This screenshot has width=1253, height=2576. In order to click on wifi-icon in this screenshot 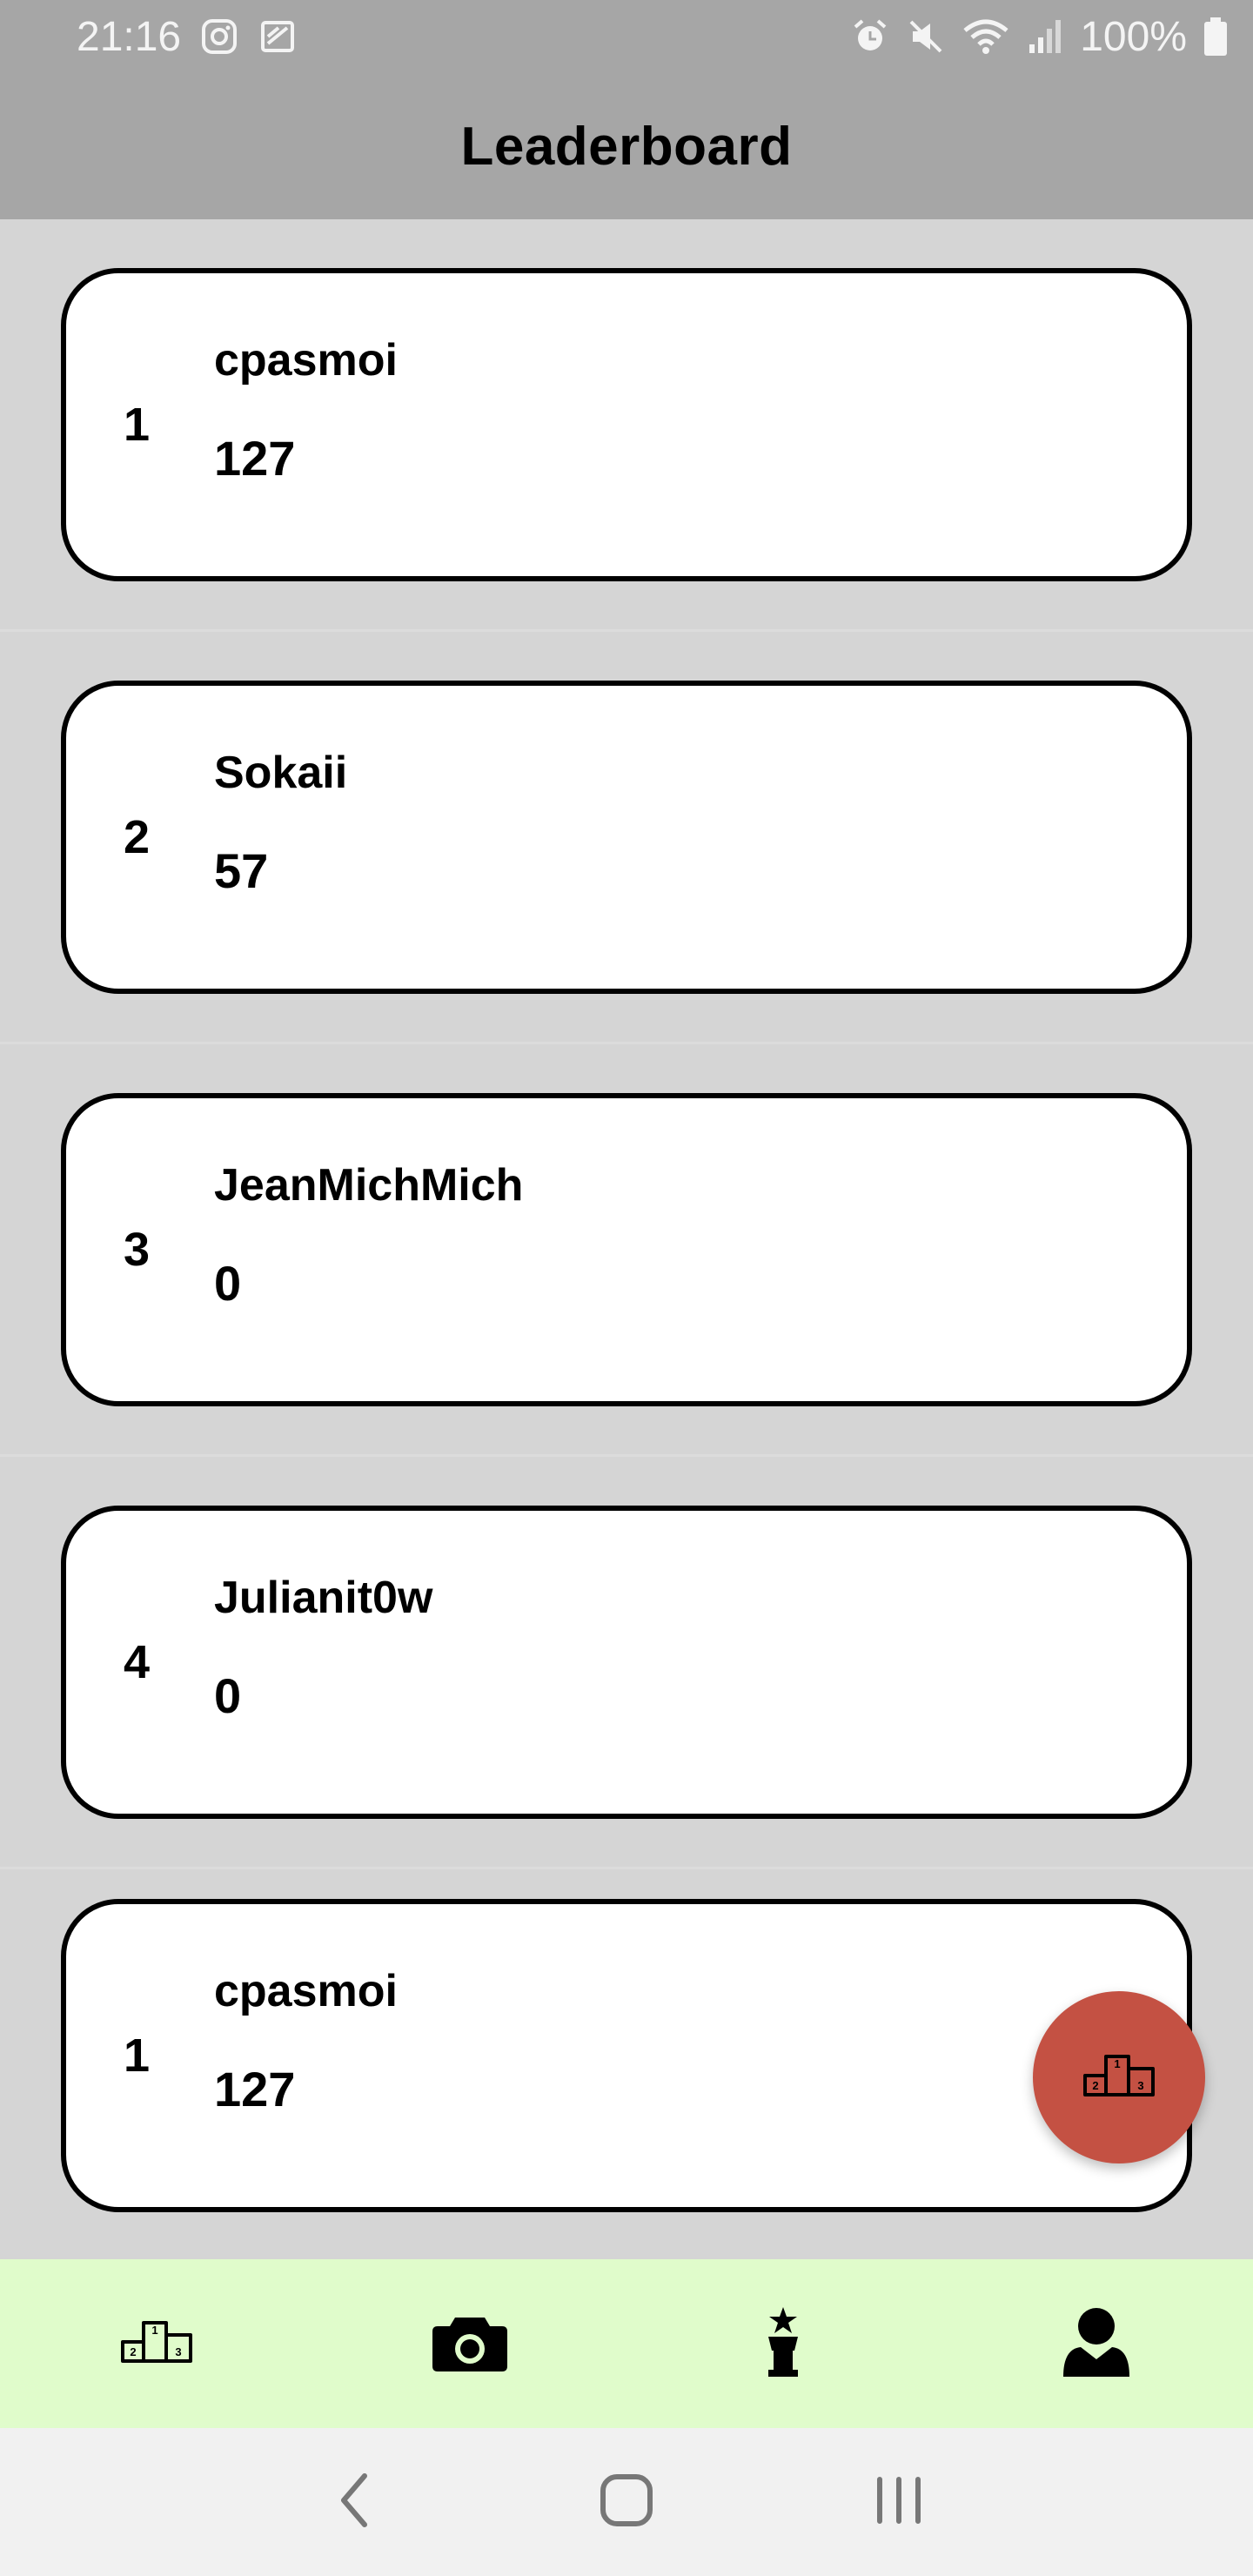, I will do `click(986, 37)`.